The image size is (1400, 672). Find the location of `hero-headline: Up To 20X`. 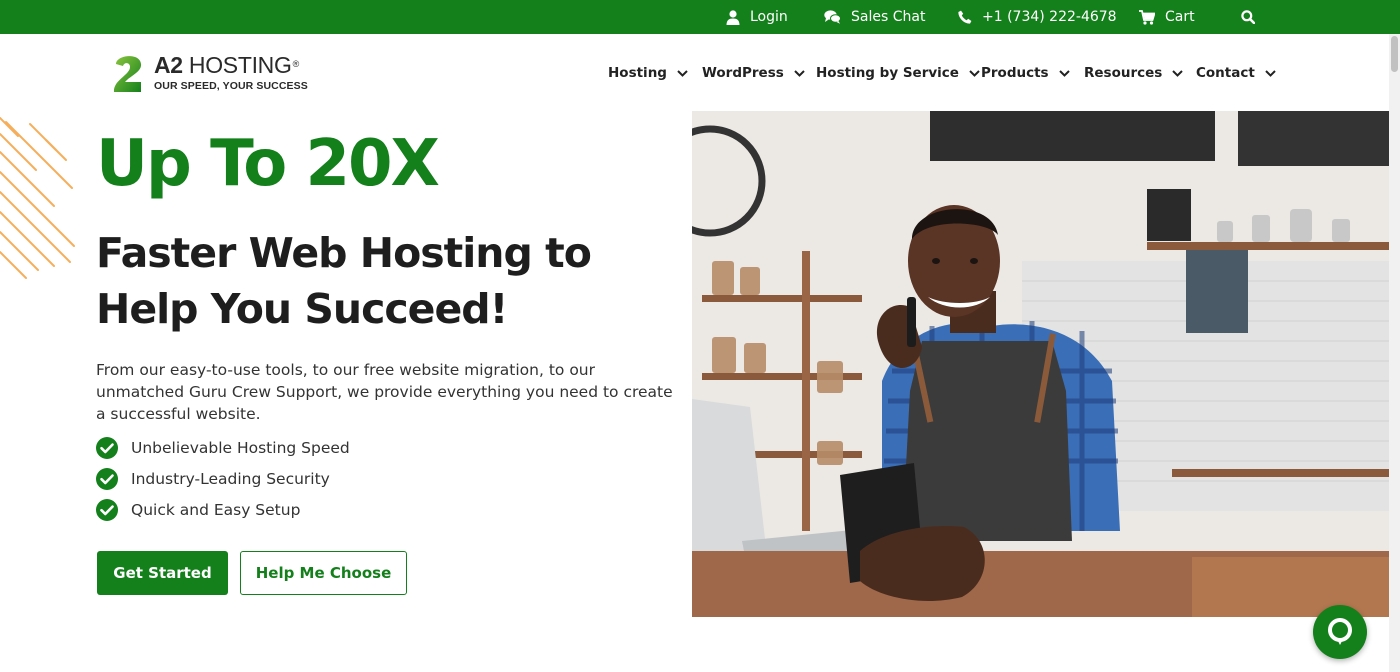

hero-headline: Up To 20X is located at coordinates (268, 164).